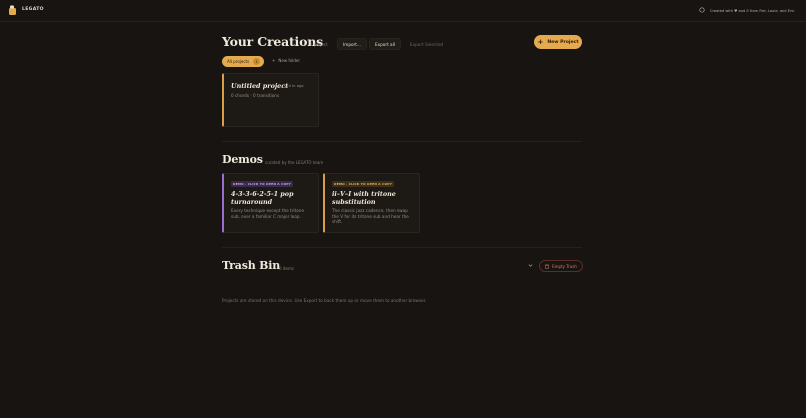 The width and height of the screenshot is (806, 418). Describe the element at coordinates (33, 9) in the screenshot. I see `brand-name: LEGATO` at that location.